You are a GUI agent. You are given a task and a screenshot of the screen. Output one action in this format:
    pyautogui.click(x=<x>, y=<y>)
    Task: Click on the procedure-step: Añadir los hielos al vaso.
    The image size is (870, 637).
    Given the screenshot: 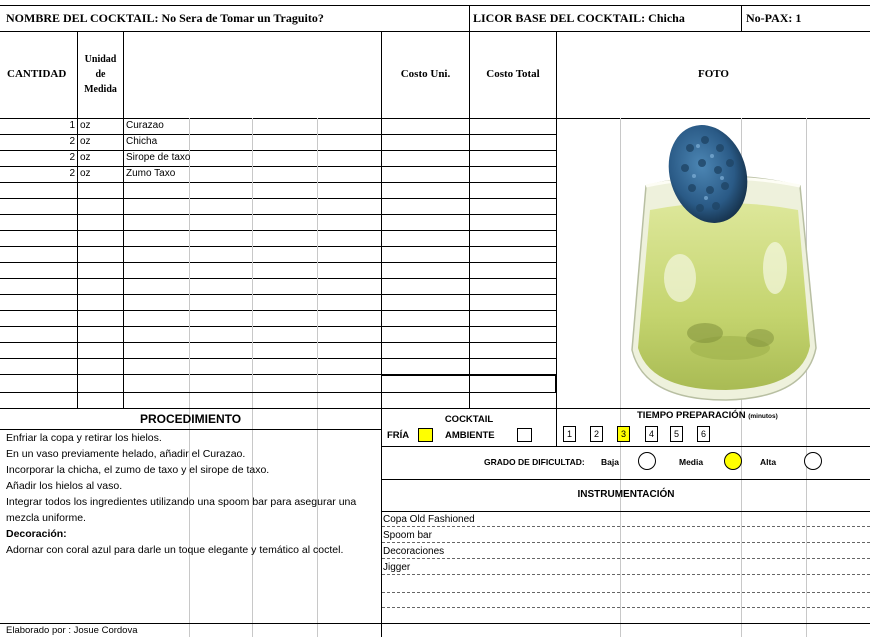 What is the action you would take?
    pyautogui.click(x=64, y=486)
    